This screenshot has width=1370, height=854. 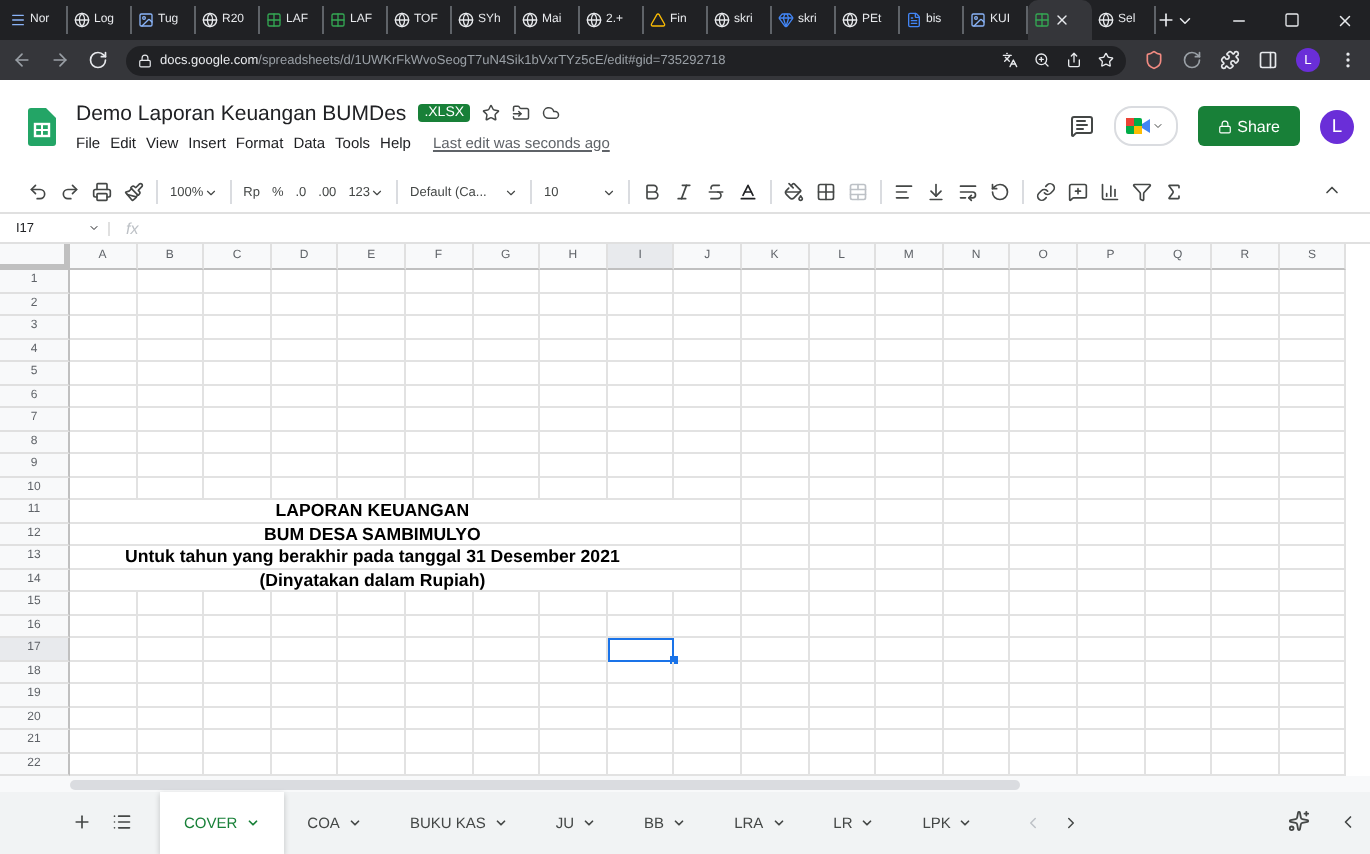 What do you see at coordinates (1062, 20) in the screenshot?
I see `close-icon` at bounding box center [1062, 20].